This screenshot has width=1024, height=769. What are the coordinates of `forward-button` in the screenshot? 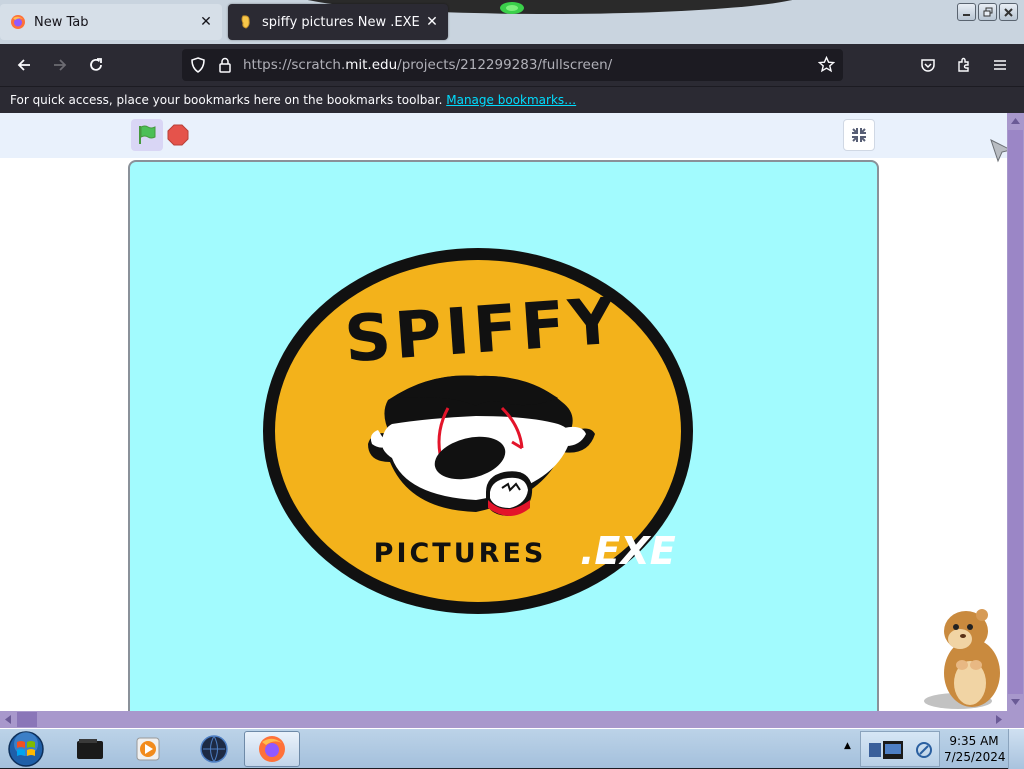 It's located at (60, 65).